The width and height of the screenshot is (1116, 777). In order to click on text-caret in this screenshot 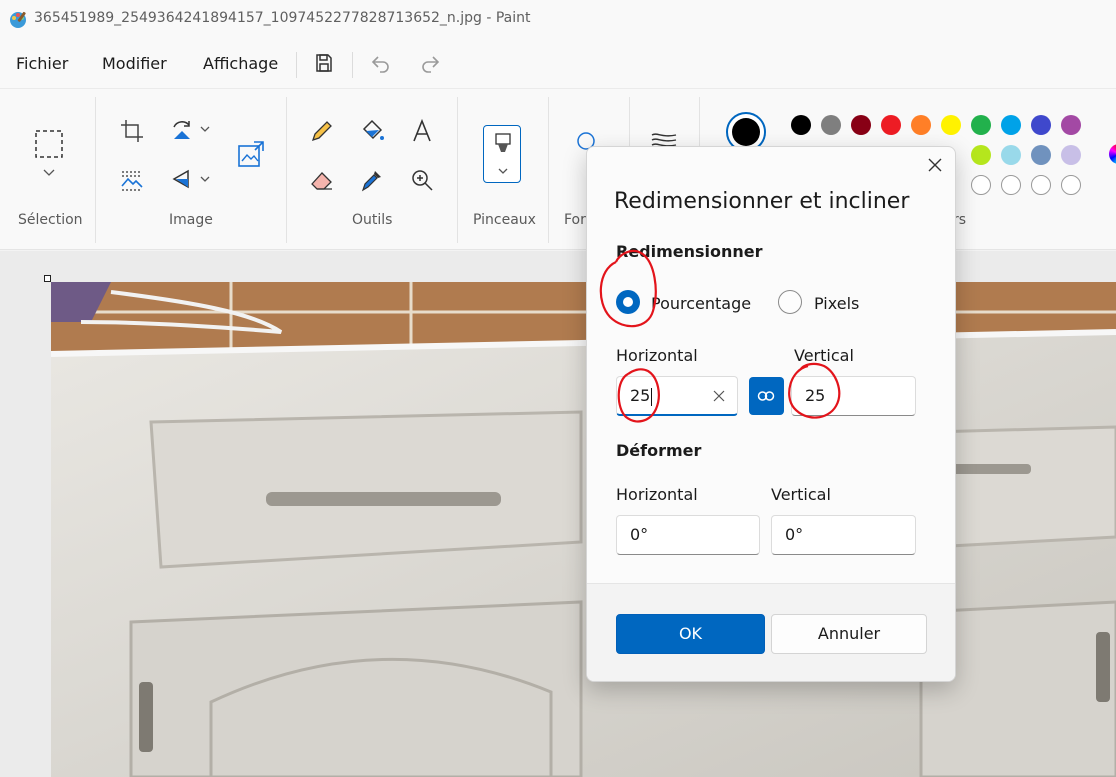, I will do `click(652, 396)`.